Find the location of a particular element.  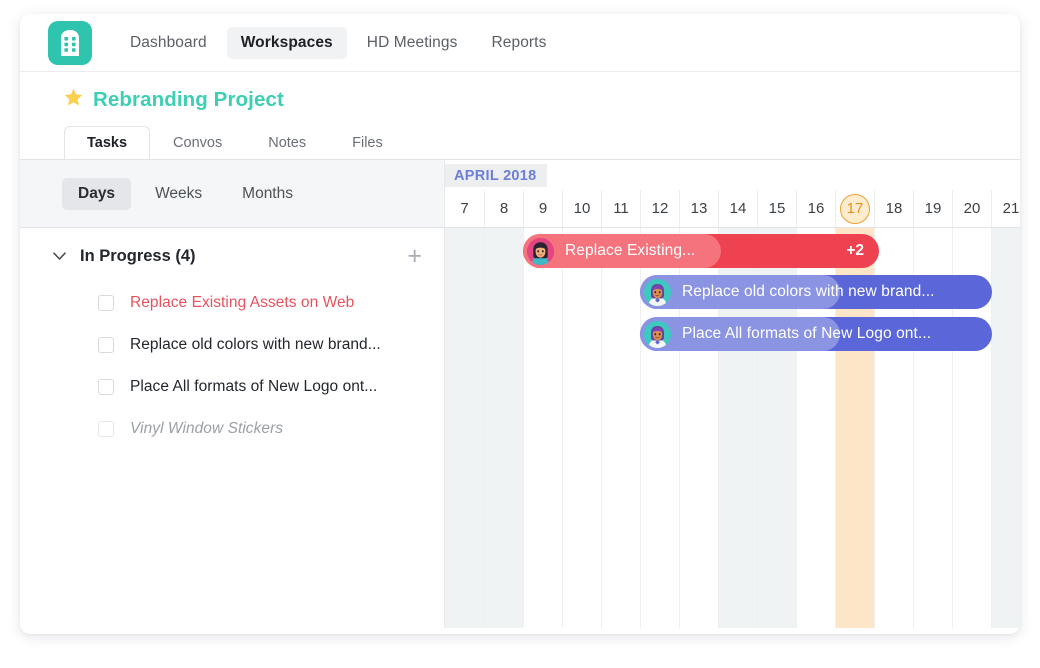

gantt-bar: Replace Existing... +2 is located at coordinates (701, 251).